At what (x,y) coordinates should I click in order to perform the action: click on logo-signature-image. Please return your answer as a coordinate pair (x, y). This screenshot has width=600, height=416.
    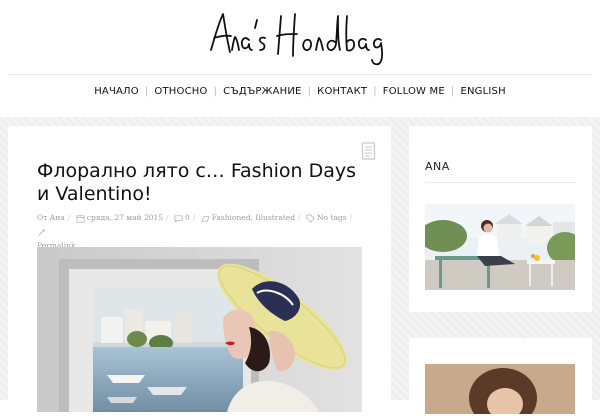
    Looking at the image, I should click on (297, 39).